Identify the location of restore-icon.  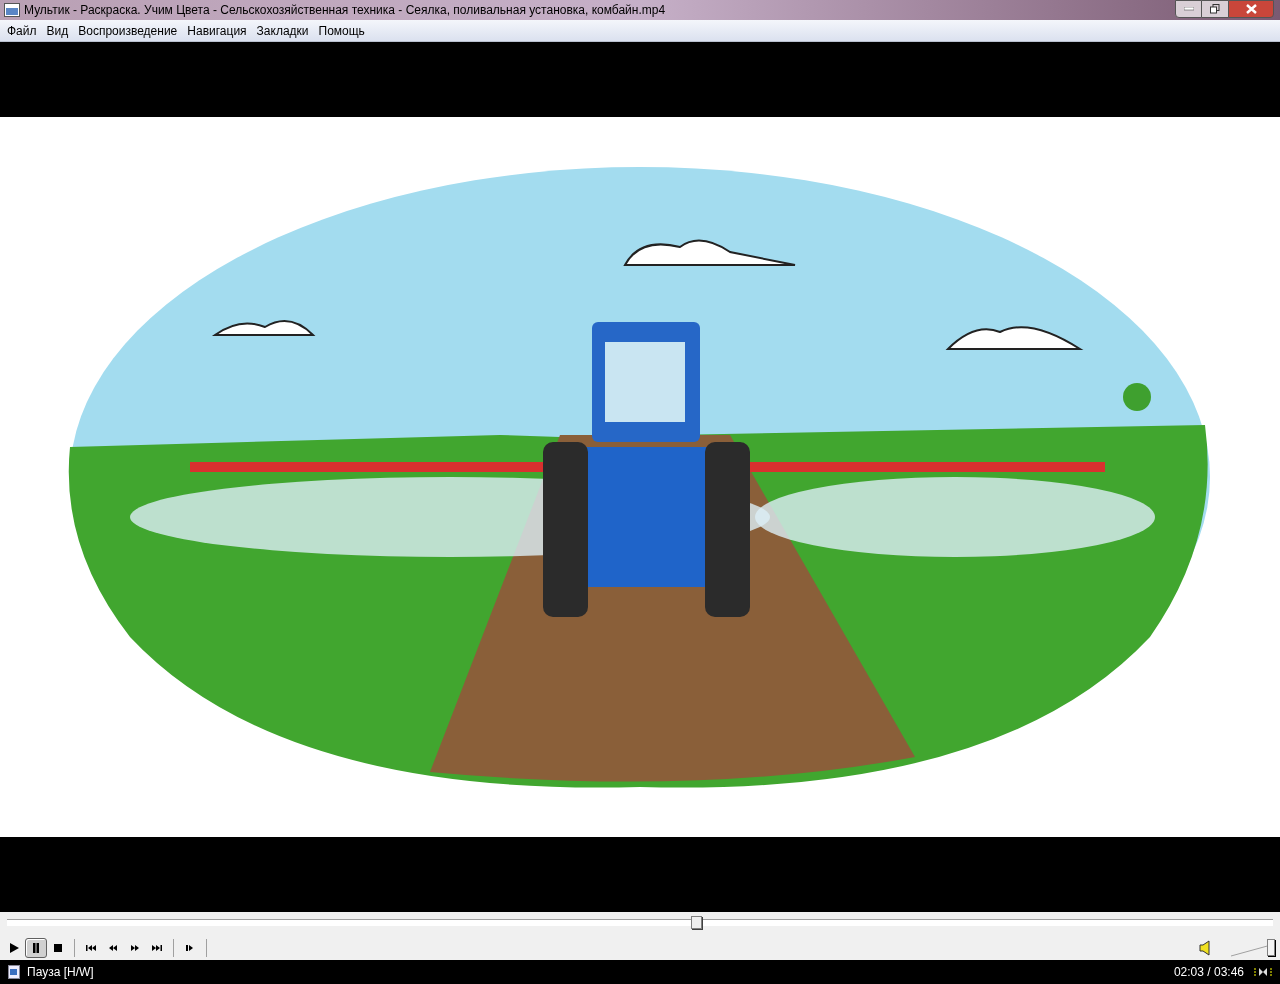
(1215, 9).